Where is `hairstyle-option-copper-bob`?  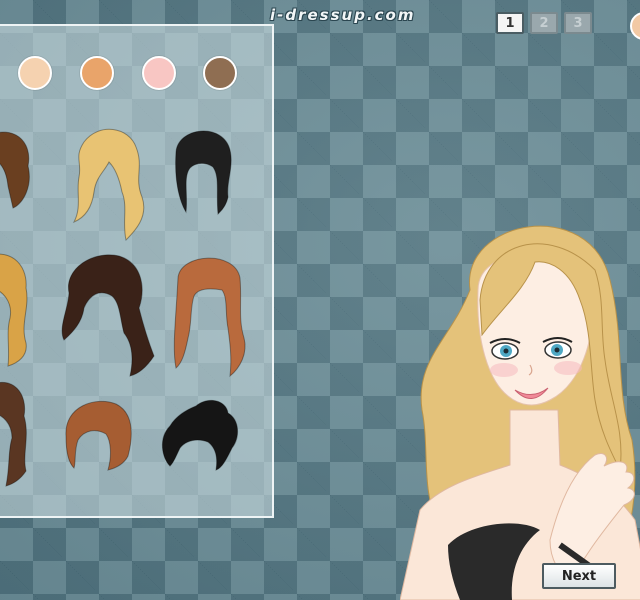 hairstyle-option-copper-bob is located at coordinates (96, 433).